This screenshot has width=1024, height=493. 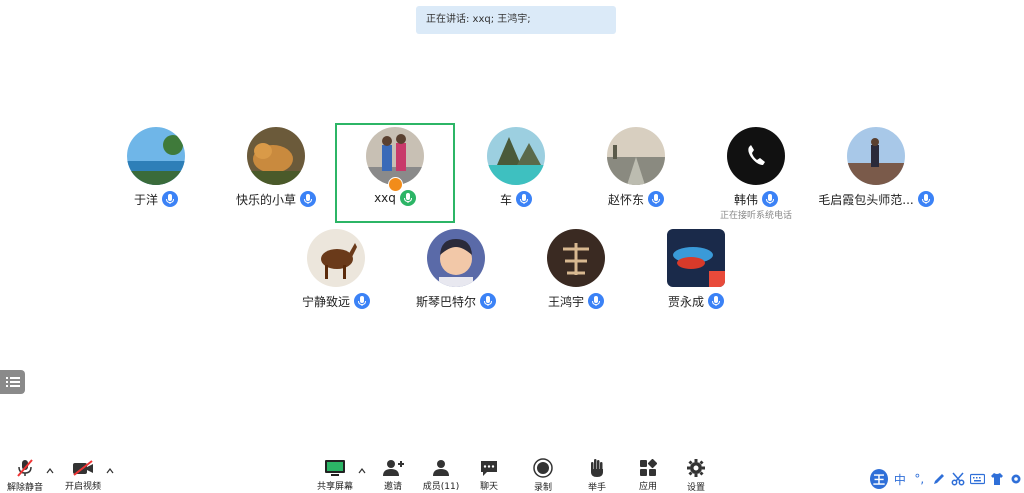 I want to click on keyboard-icon, so click(x=977, y=479).